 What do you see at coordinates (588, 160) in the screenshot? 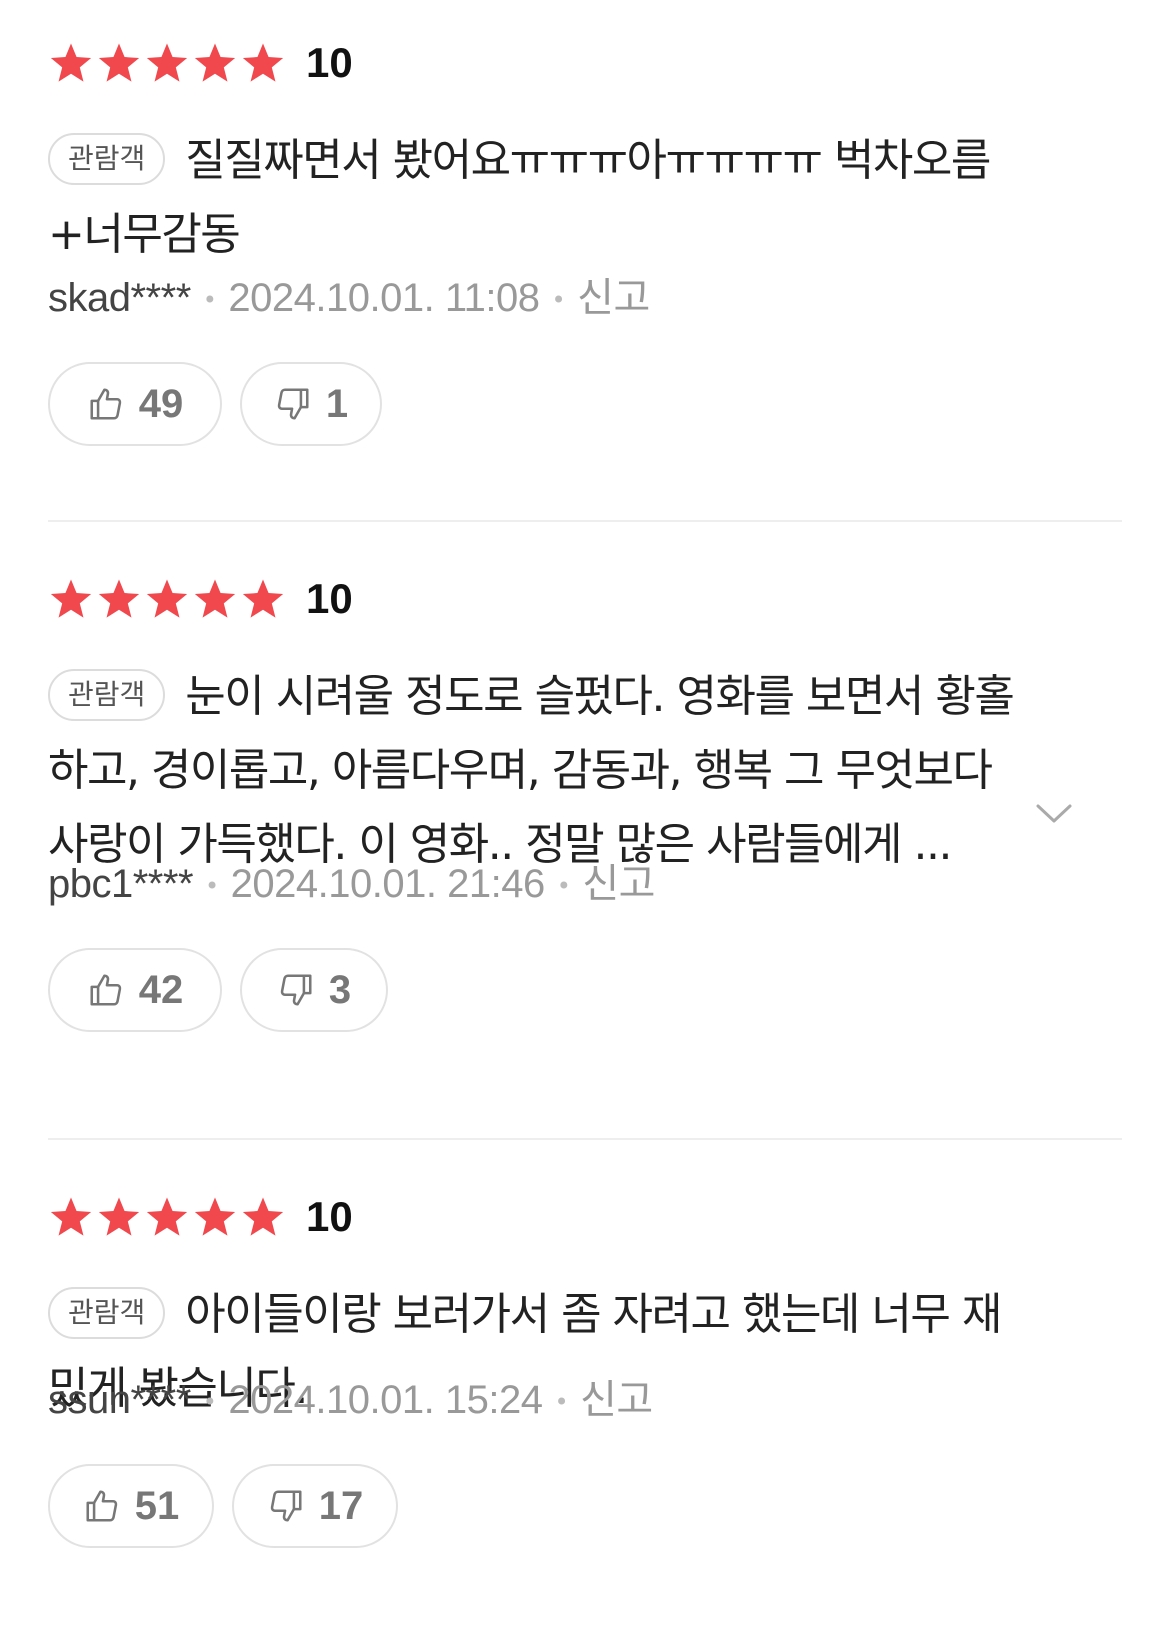
I see `review-text-line: 질질짜면서 봤어요ㅠㅠㅠ아ㅠㅠㅠㅠ 벅차오름` at bounding box center [588, 160].